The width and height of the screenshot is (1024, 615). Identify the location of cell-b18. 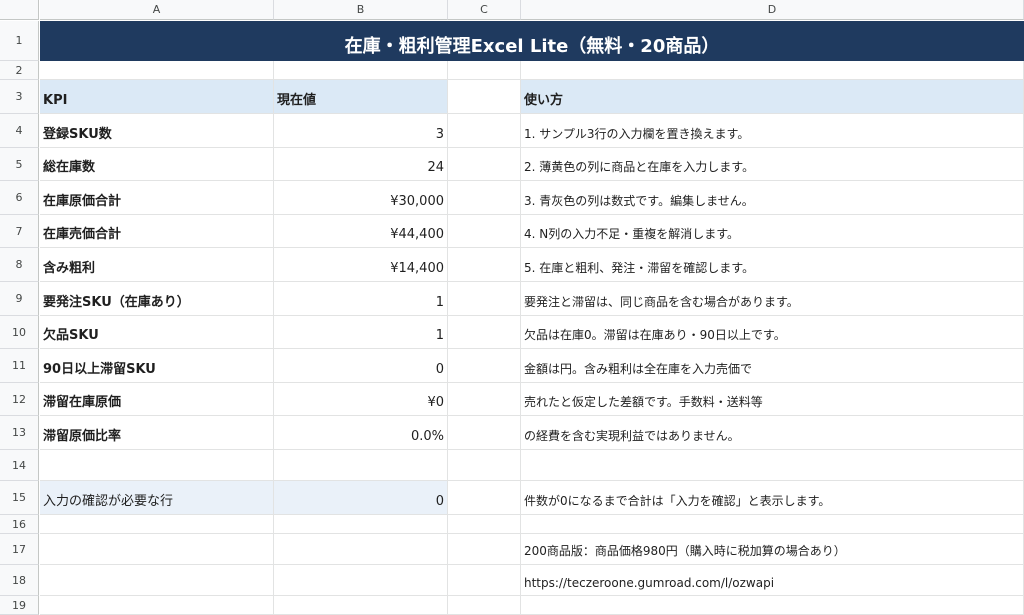
(361, 580).